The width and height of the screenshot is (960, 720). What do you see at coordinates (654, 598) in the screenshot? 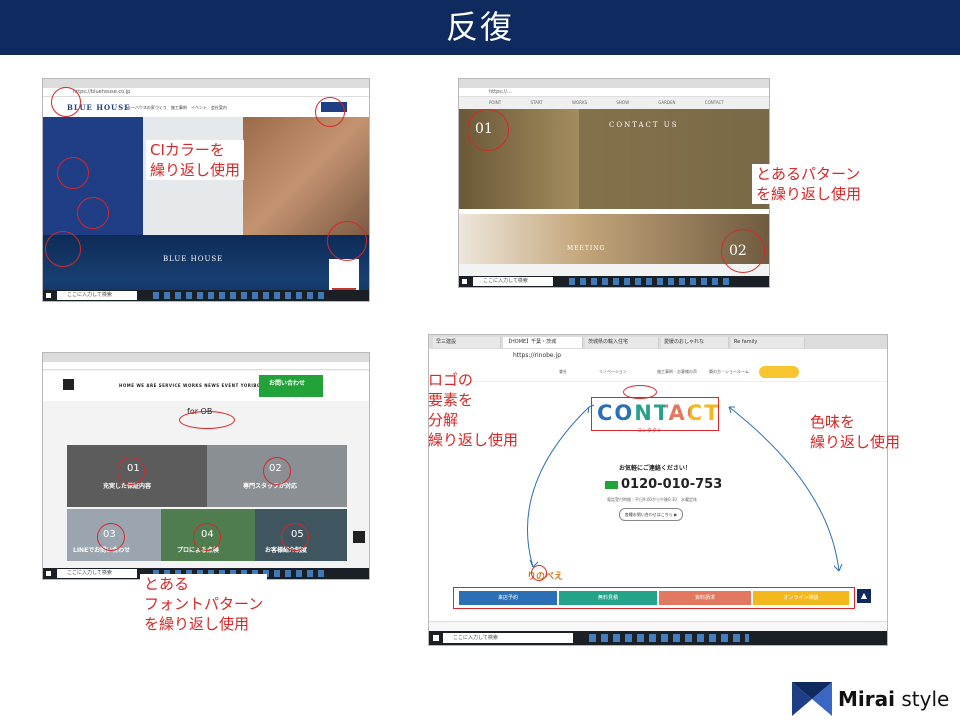
I see `highlight-box` at bounding box center [654, 598].